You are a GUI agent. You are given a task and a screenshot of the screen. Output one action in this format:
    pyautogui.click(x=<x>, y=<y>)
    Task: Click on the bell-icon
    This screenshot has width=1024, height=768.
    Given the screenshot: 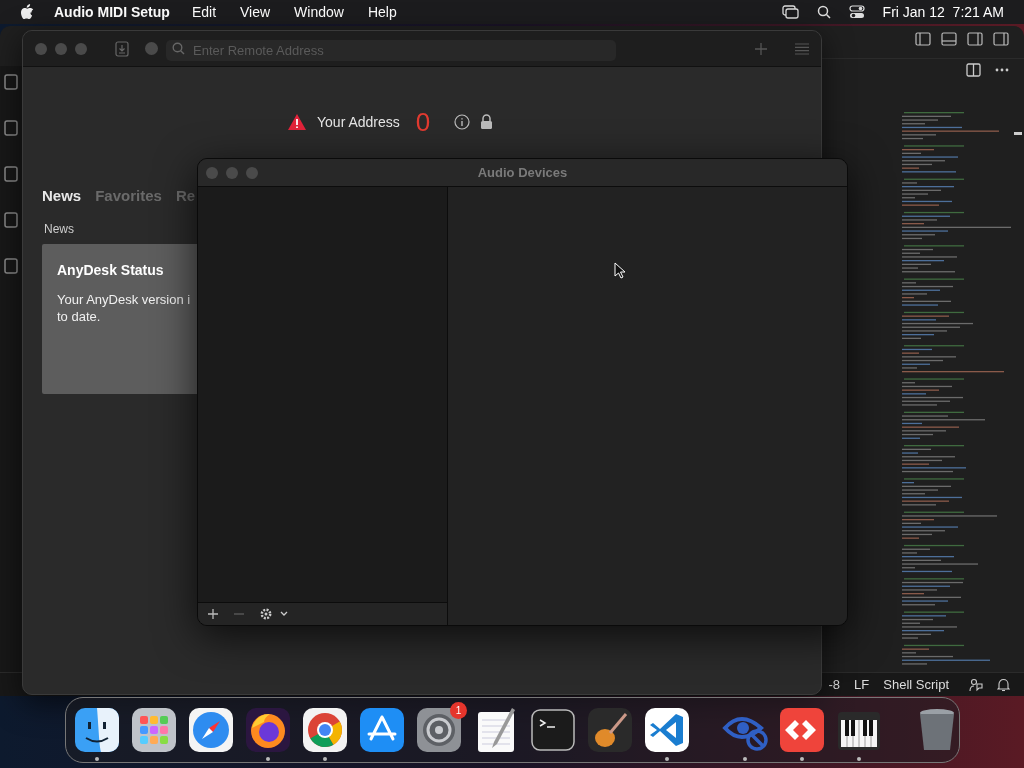 What is the action you would take?
    pyautogui.click(x=1003, y=684)
    